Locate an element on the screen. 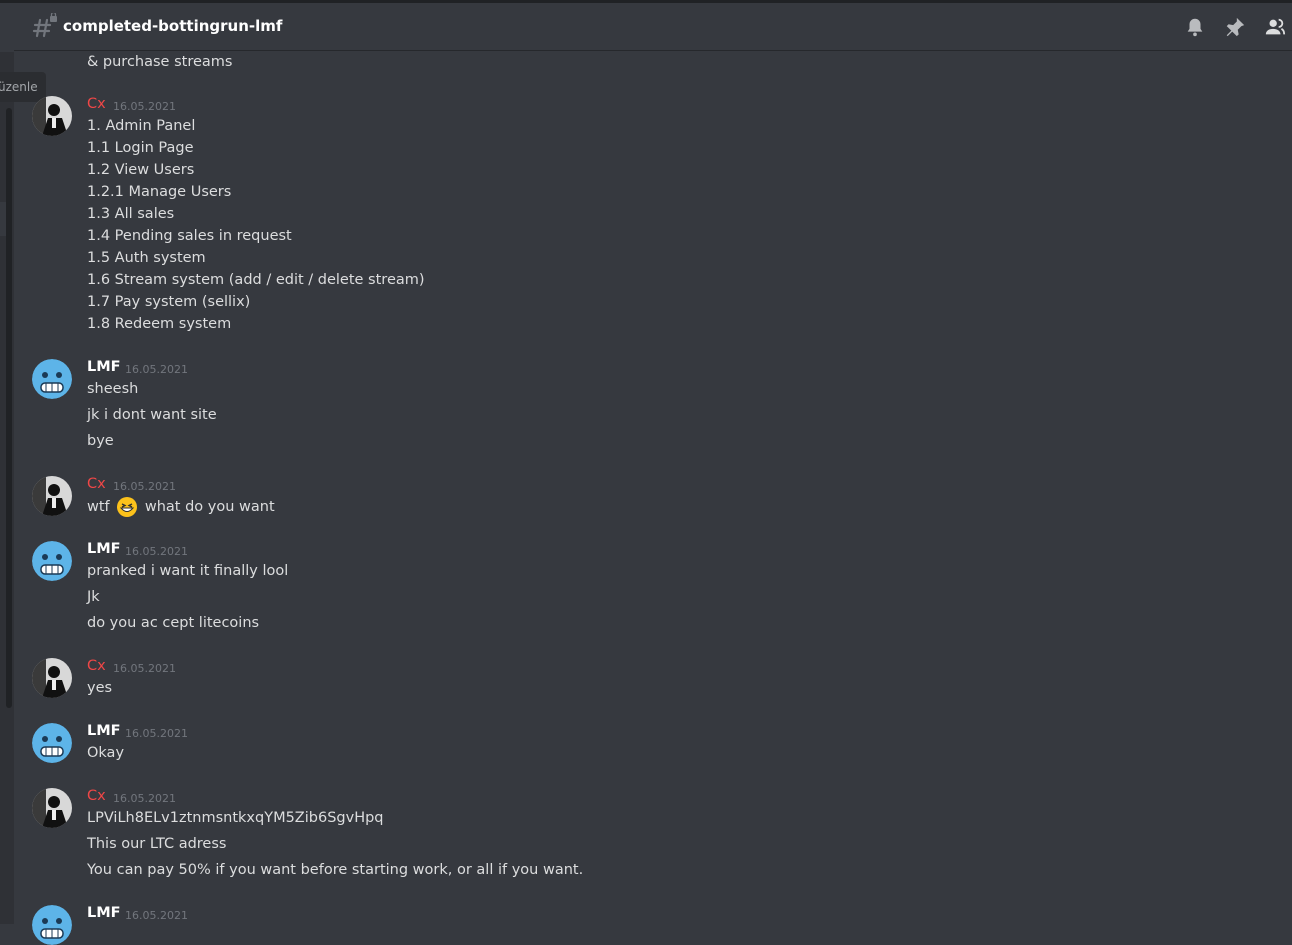  message-line: wtf what do you want is located at coordinates (181, 507).